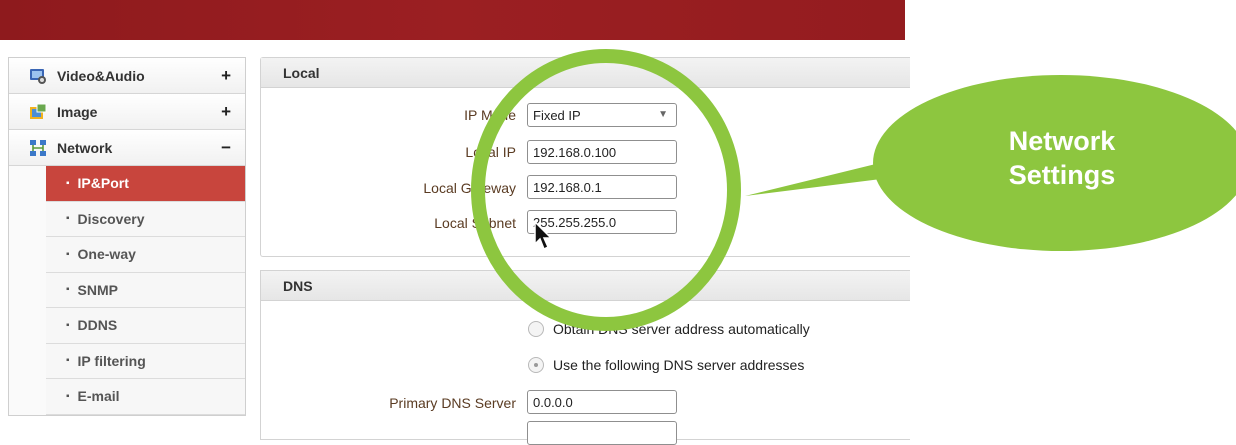 Image resolution: width=1236 pixels, height=445 pixels. I want to click on local-subnet-input: 255.255.255.0, so click(602, 222).